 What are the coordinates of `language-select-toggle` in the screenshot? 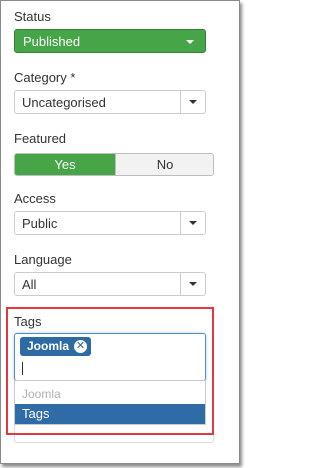 It's located at (192, 284).